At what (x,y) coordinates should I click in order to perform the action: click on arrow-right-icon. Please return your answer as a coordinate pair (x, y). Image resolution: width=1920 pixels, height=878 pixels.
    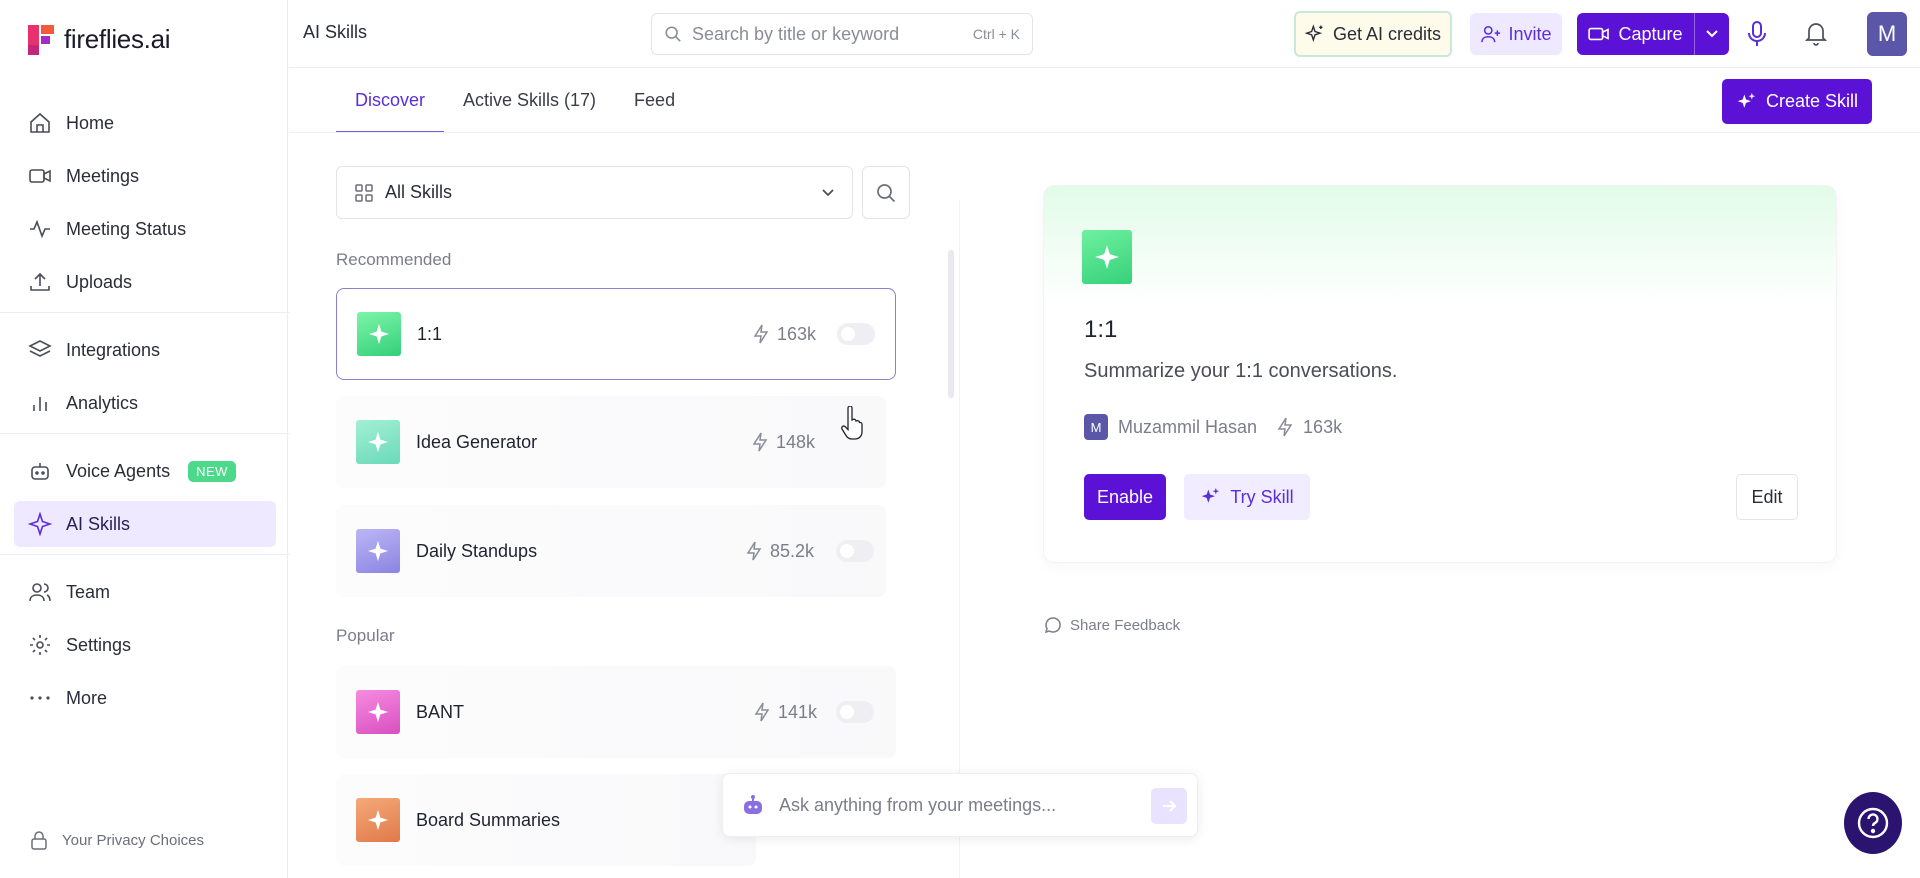
    Looking at the image, I should click on (1170, 806).